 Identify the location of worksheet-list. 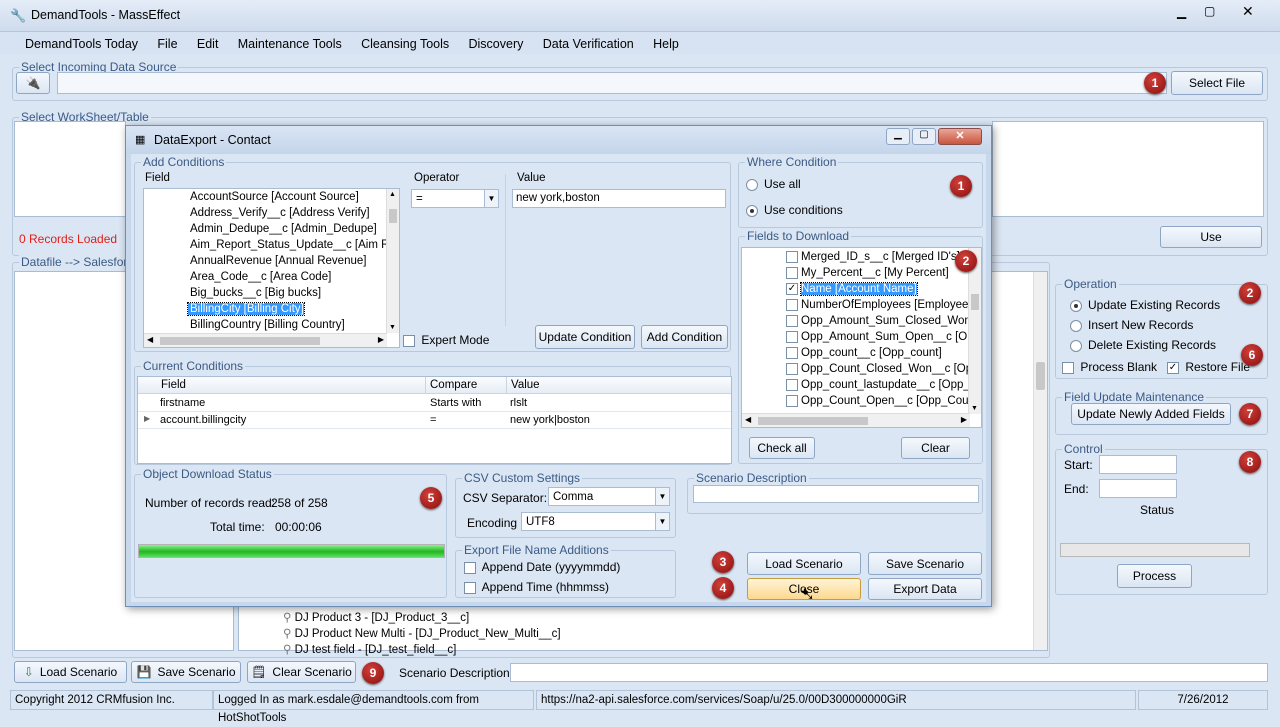
(70, 169).